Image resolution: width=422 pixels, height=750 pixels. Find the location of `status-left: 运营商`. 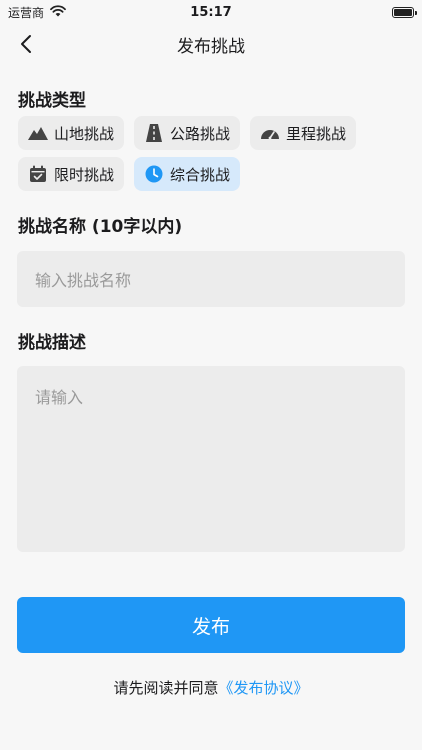

status-left: 运营商 is located at coordinates (37, 12).